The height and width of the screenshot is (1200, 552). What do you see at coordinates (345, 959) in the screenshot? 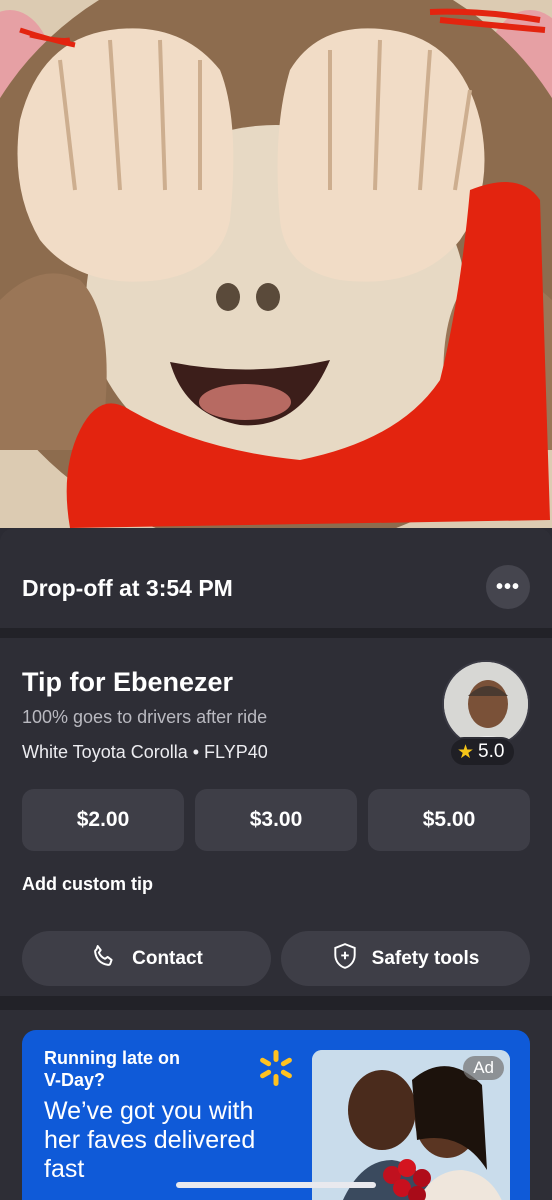
I see `shield-icon` at bounding box center [345, 959].